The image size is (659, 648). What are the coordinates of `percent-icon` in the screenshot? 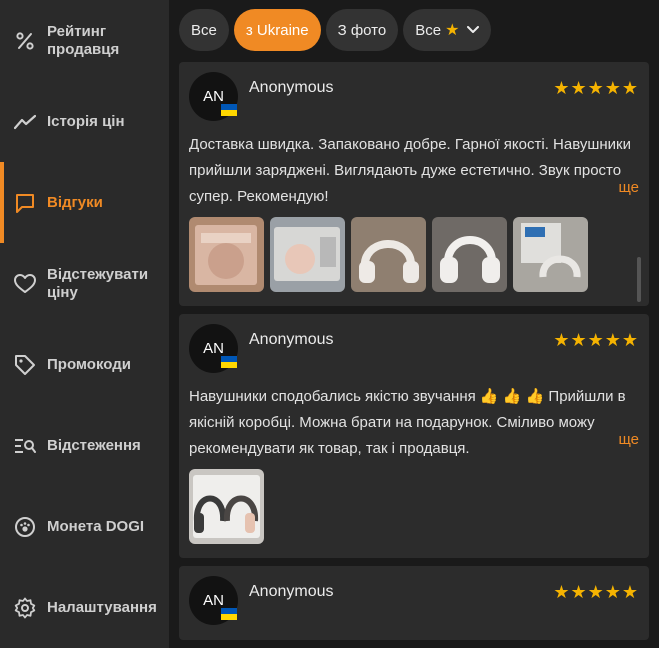 It's located at (25, 41).